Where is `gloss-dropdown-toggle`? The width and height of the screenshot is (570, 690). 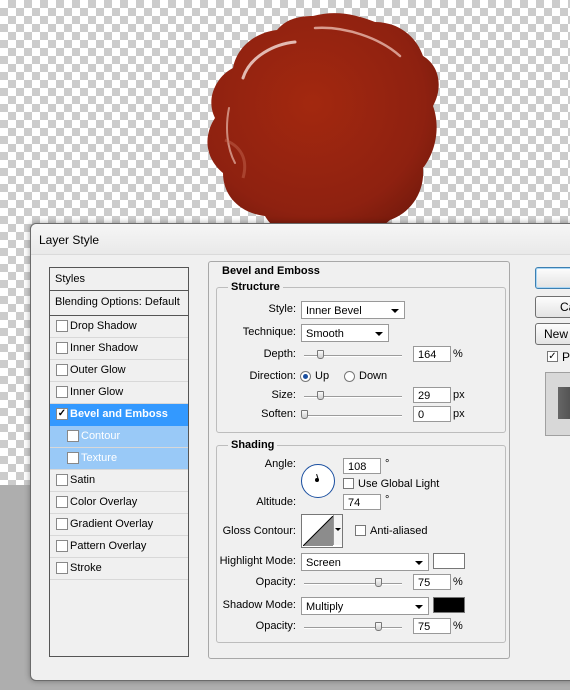
gloss-dropdown-toggle is located at coordinates (337, 530).